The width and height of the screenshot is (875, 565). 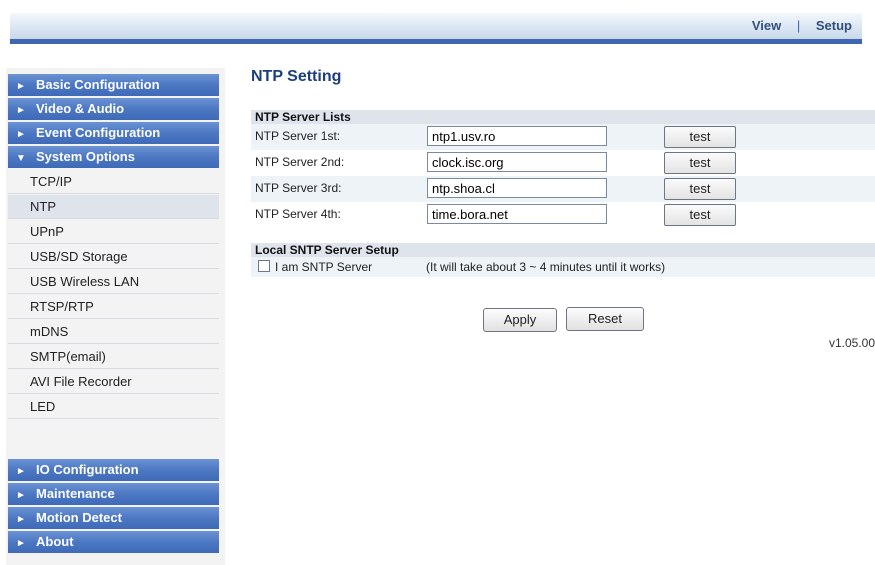 I want to click on sidebar-section-label: Motion Detect, so click(x=79, y=517).